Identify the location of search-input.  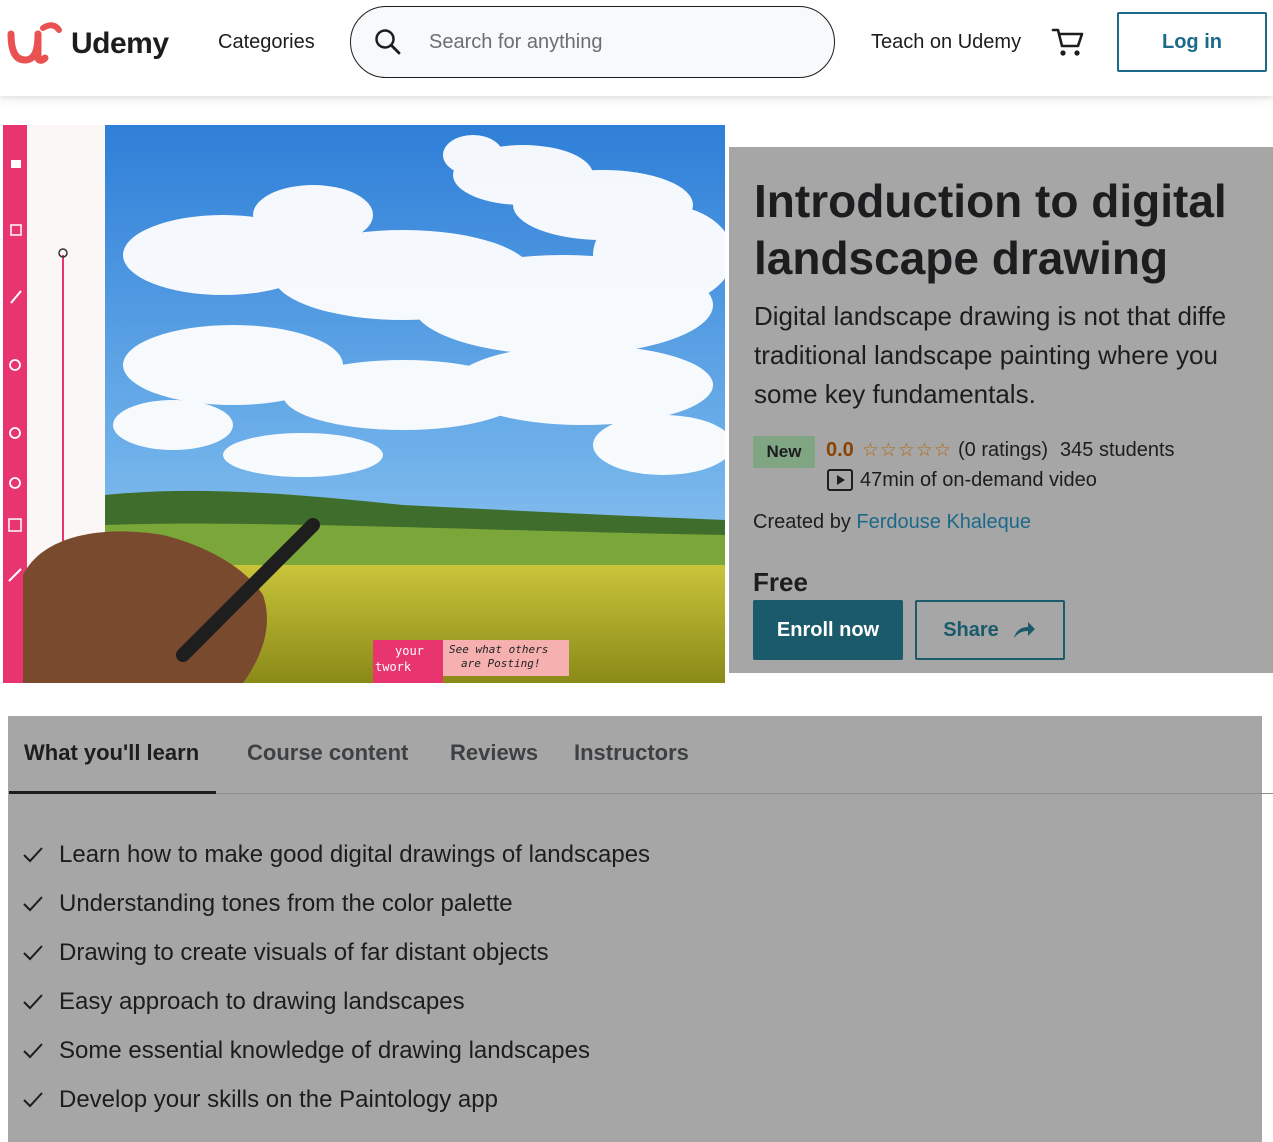
(619, 42).